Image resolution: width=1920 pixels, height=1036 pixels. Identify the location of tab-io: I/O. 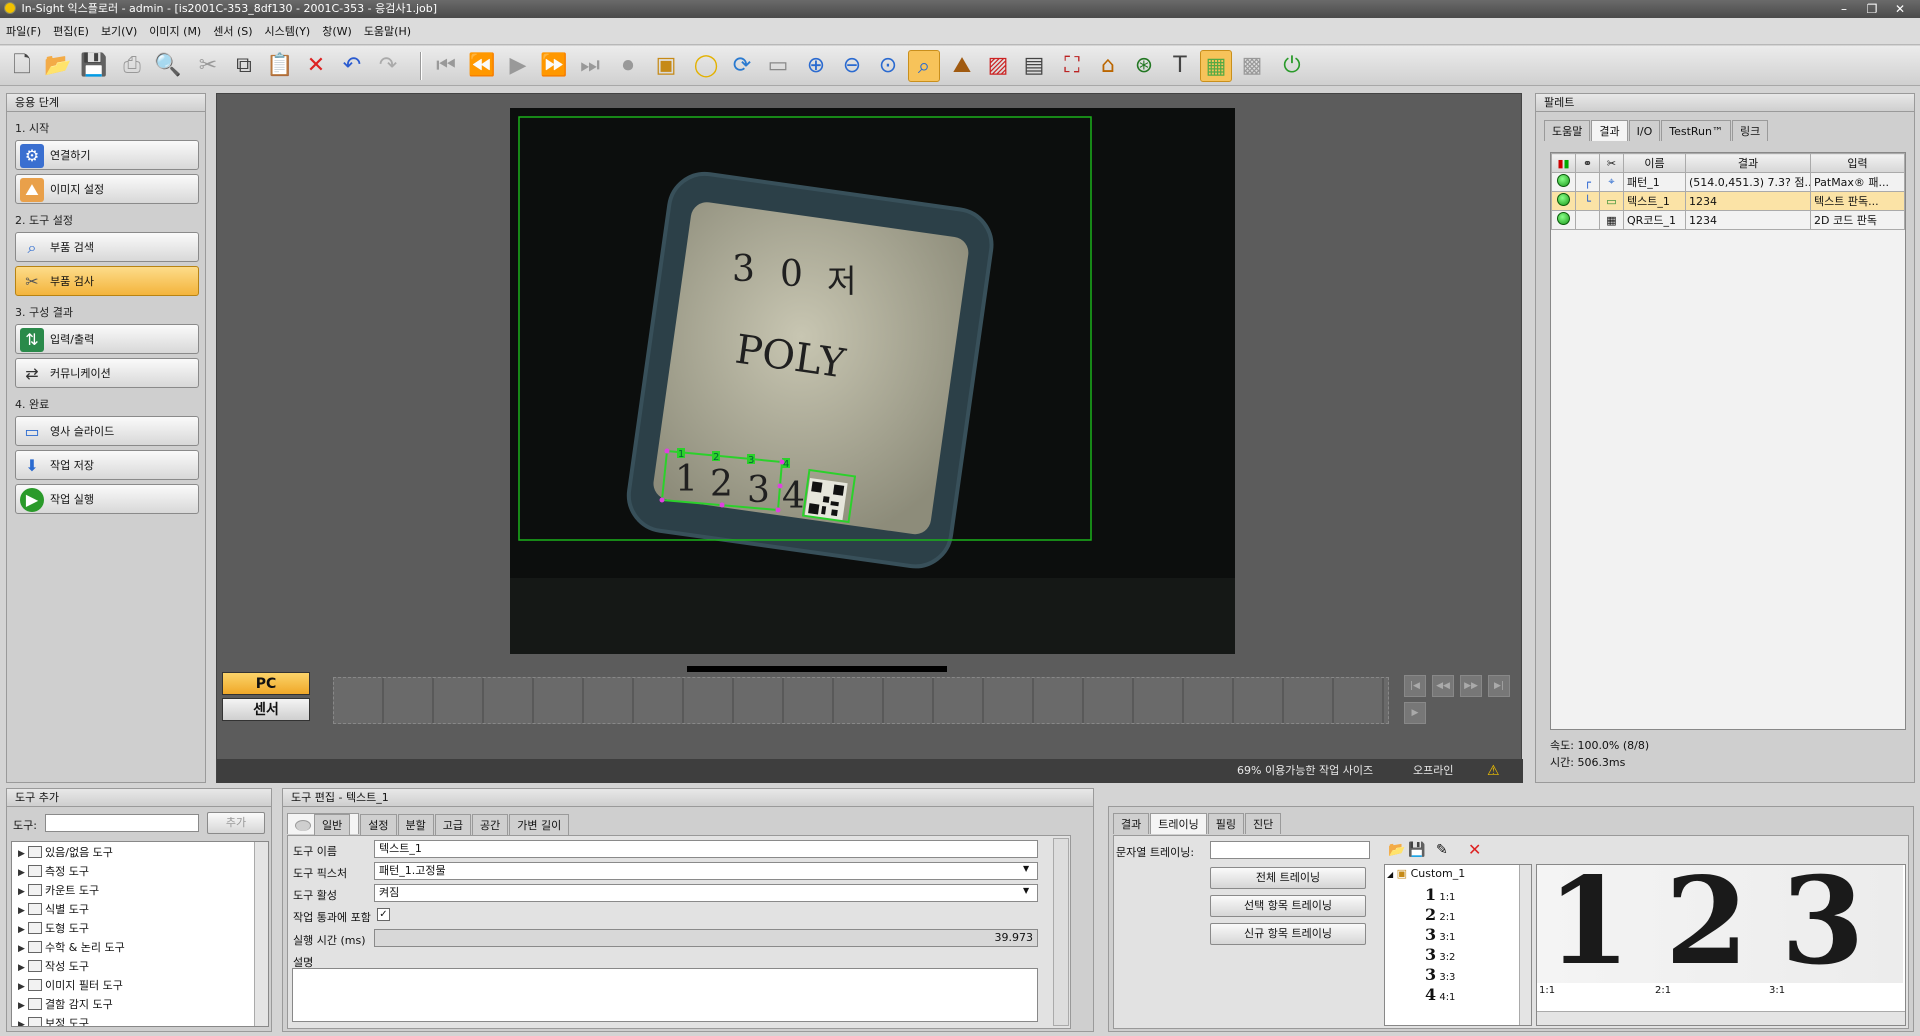
(1644, 130).